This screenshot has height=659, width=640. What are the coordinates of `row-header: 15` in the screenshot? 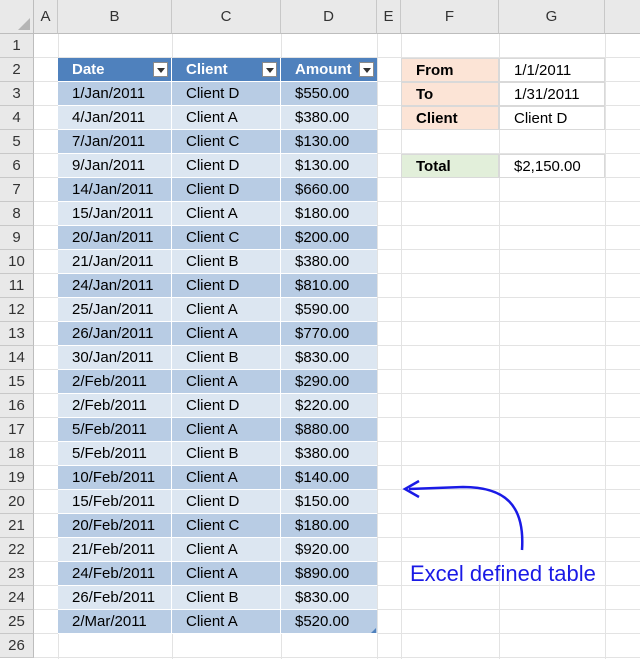 It's located at (17, 382).